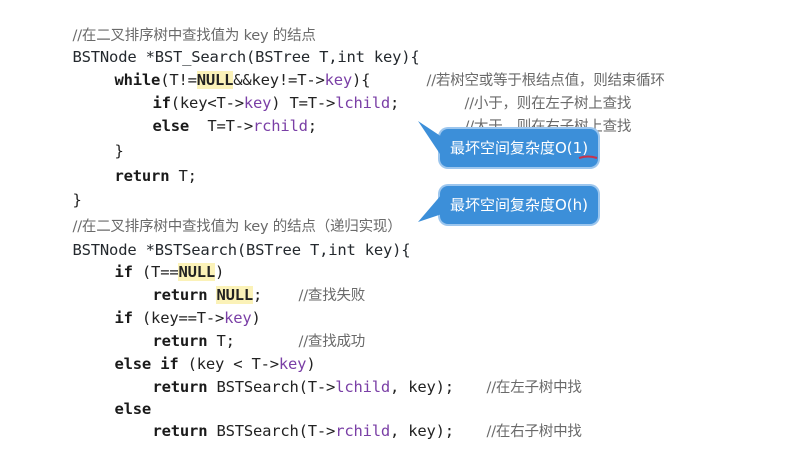 The width and height of the screenshot is (795, 465). What do you see at coordinates (534, 432) in the screenshot?
I see `comment: //在右子树中找` at bounding box center [534, 432].